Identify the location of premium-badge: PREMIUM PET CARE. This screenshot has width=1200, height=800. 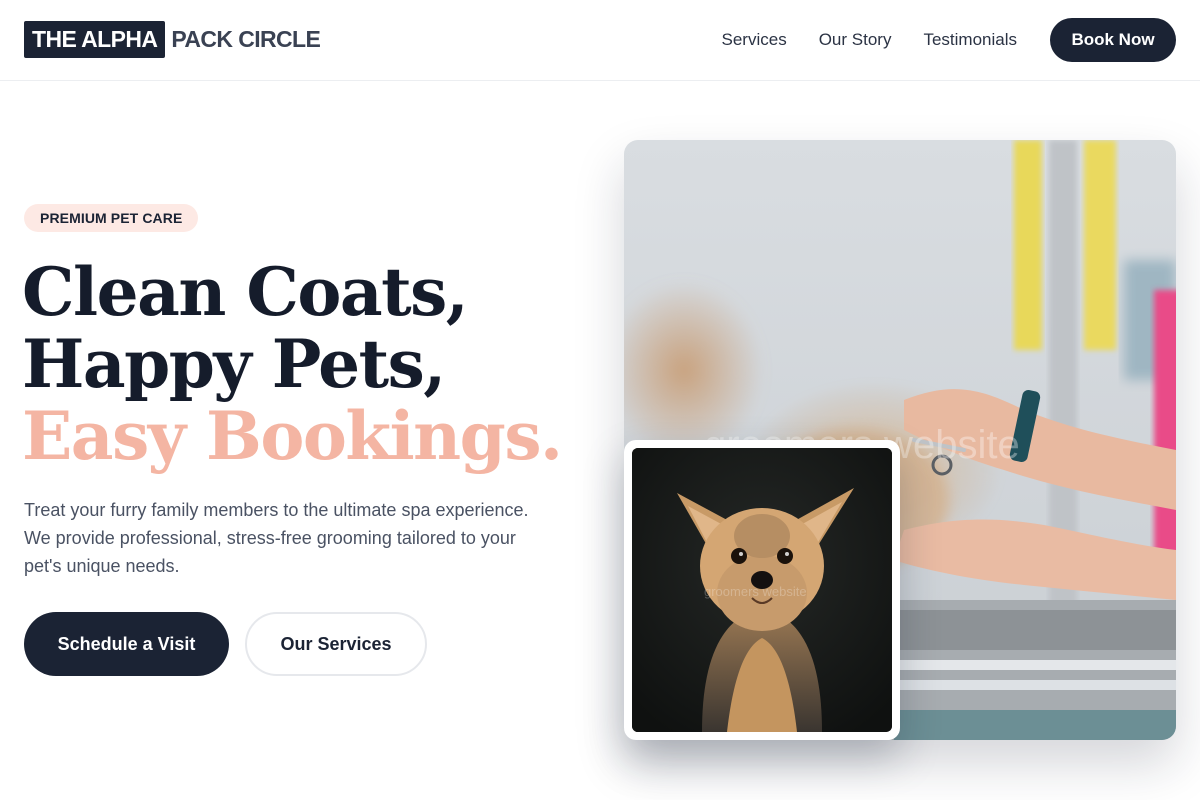
(111, 218).